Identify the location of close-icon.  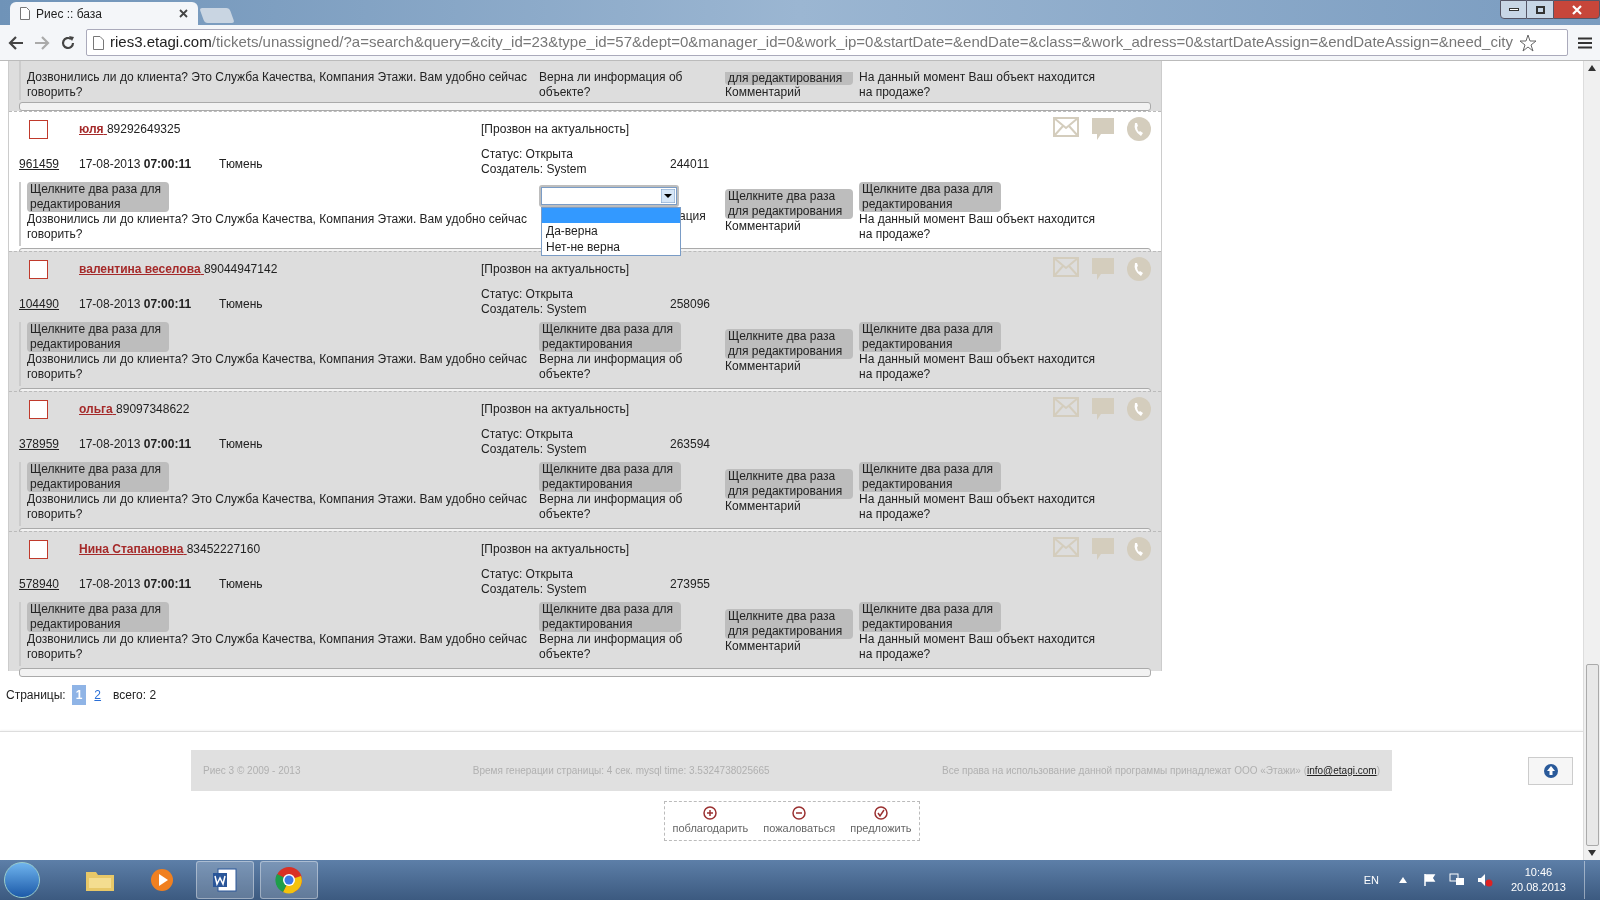
(183, 13).